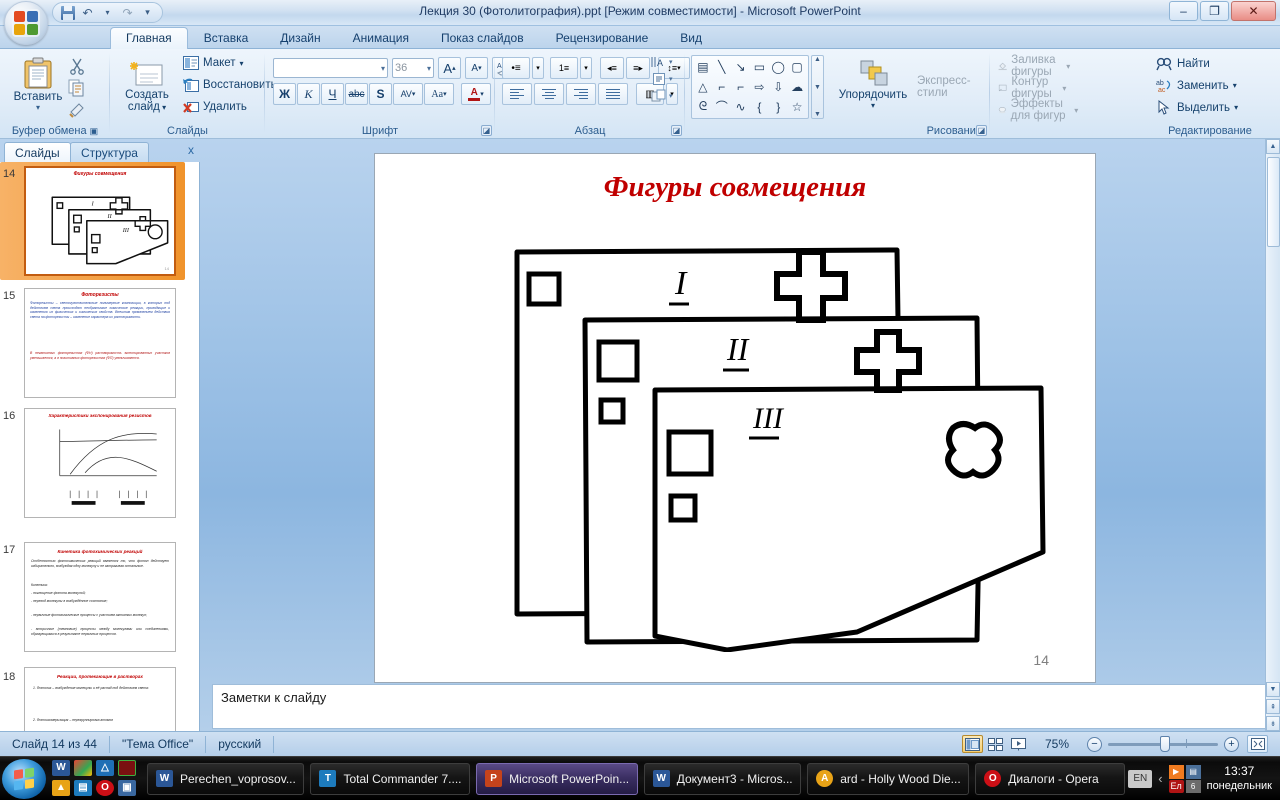 This screenshot has width=1280, height=800. I want to click on shape-triangle-icon: △, so click(703, 87).